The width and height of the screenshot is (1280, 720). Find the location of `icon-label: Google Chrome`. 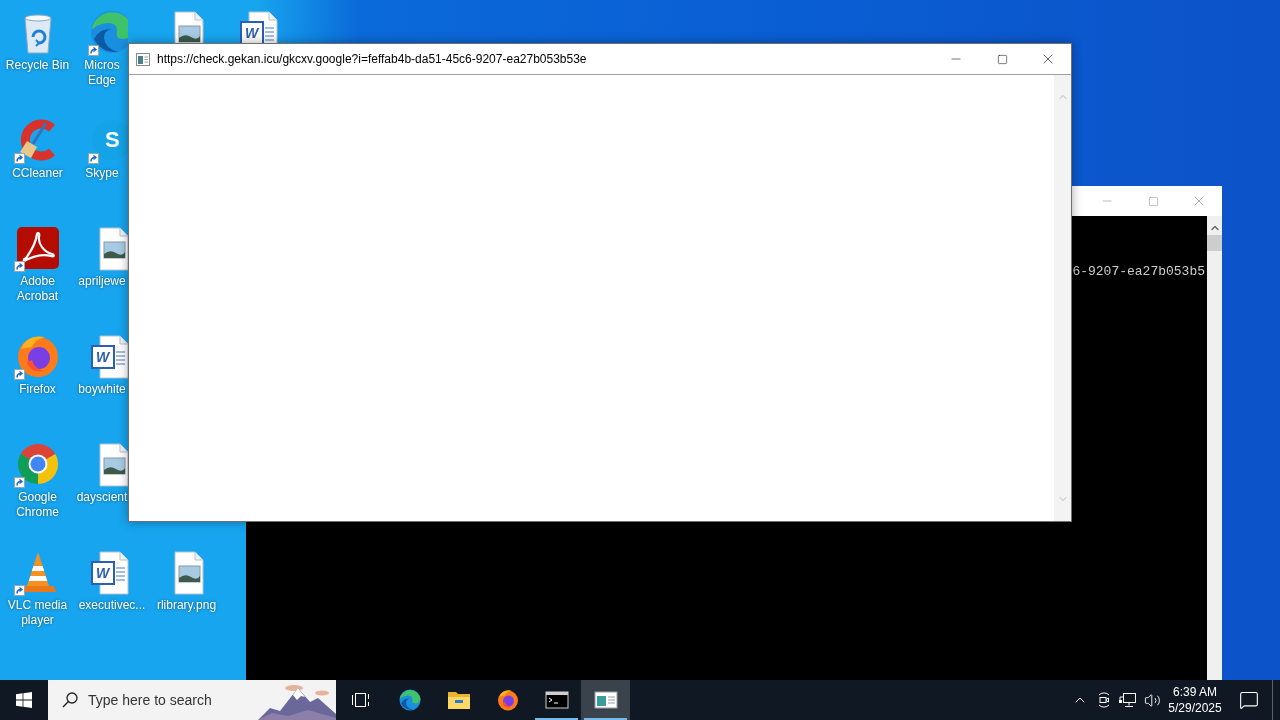

icon-label: Google Chrome is located at coordinates (37, 505).